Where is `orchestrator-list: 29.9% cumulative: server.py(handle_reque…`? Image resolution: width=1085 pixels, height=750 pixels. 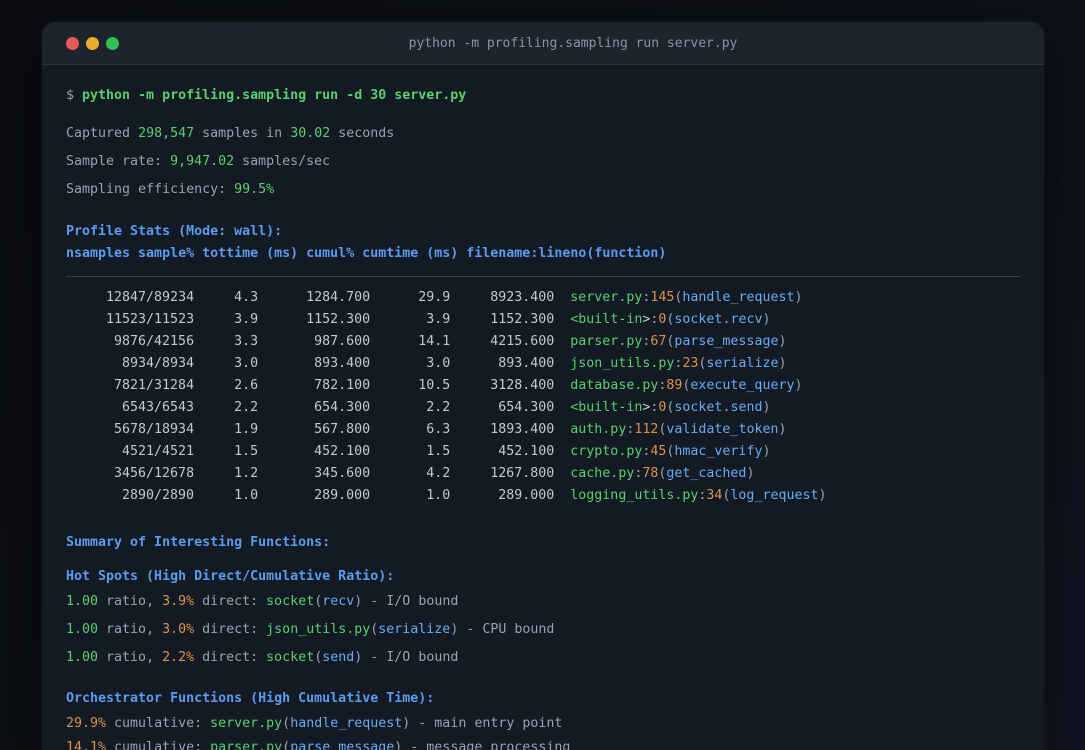 orchestrator-list: 29.9% cumulative: server.py(handle_reque… is located at coordinates (543, 731).